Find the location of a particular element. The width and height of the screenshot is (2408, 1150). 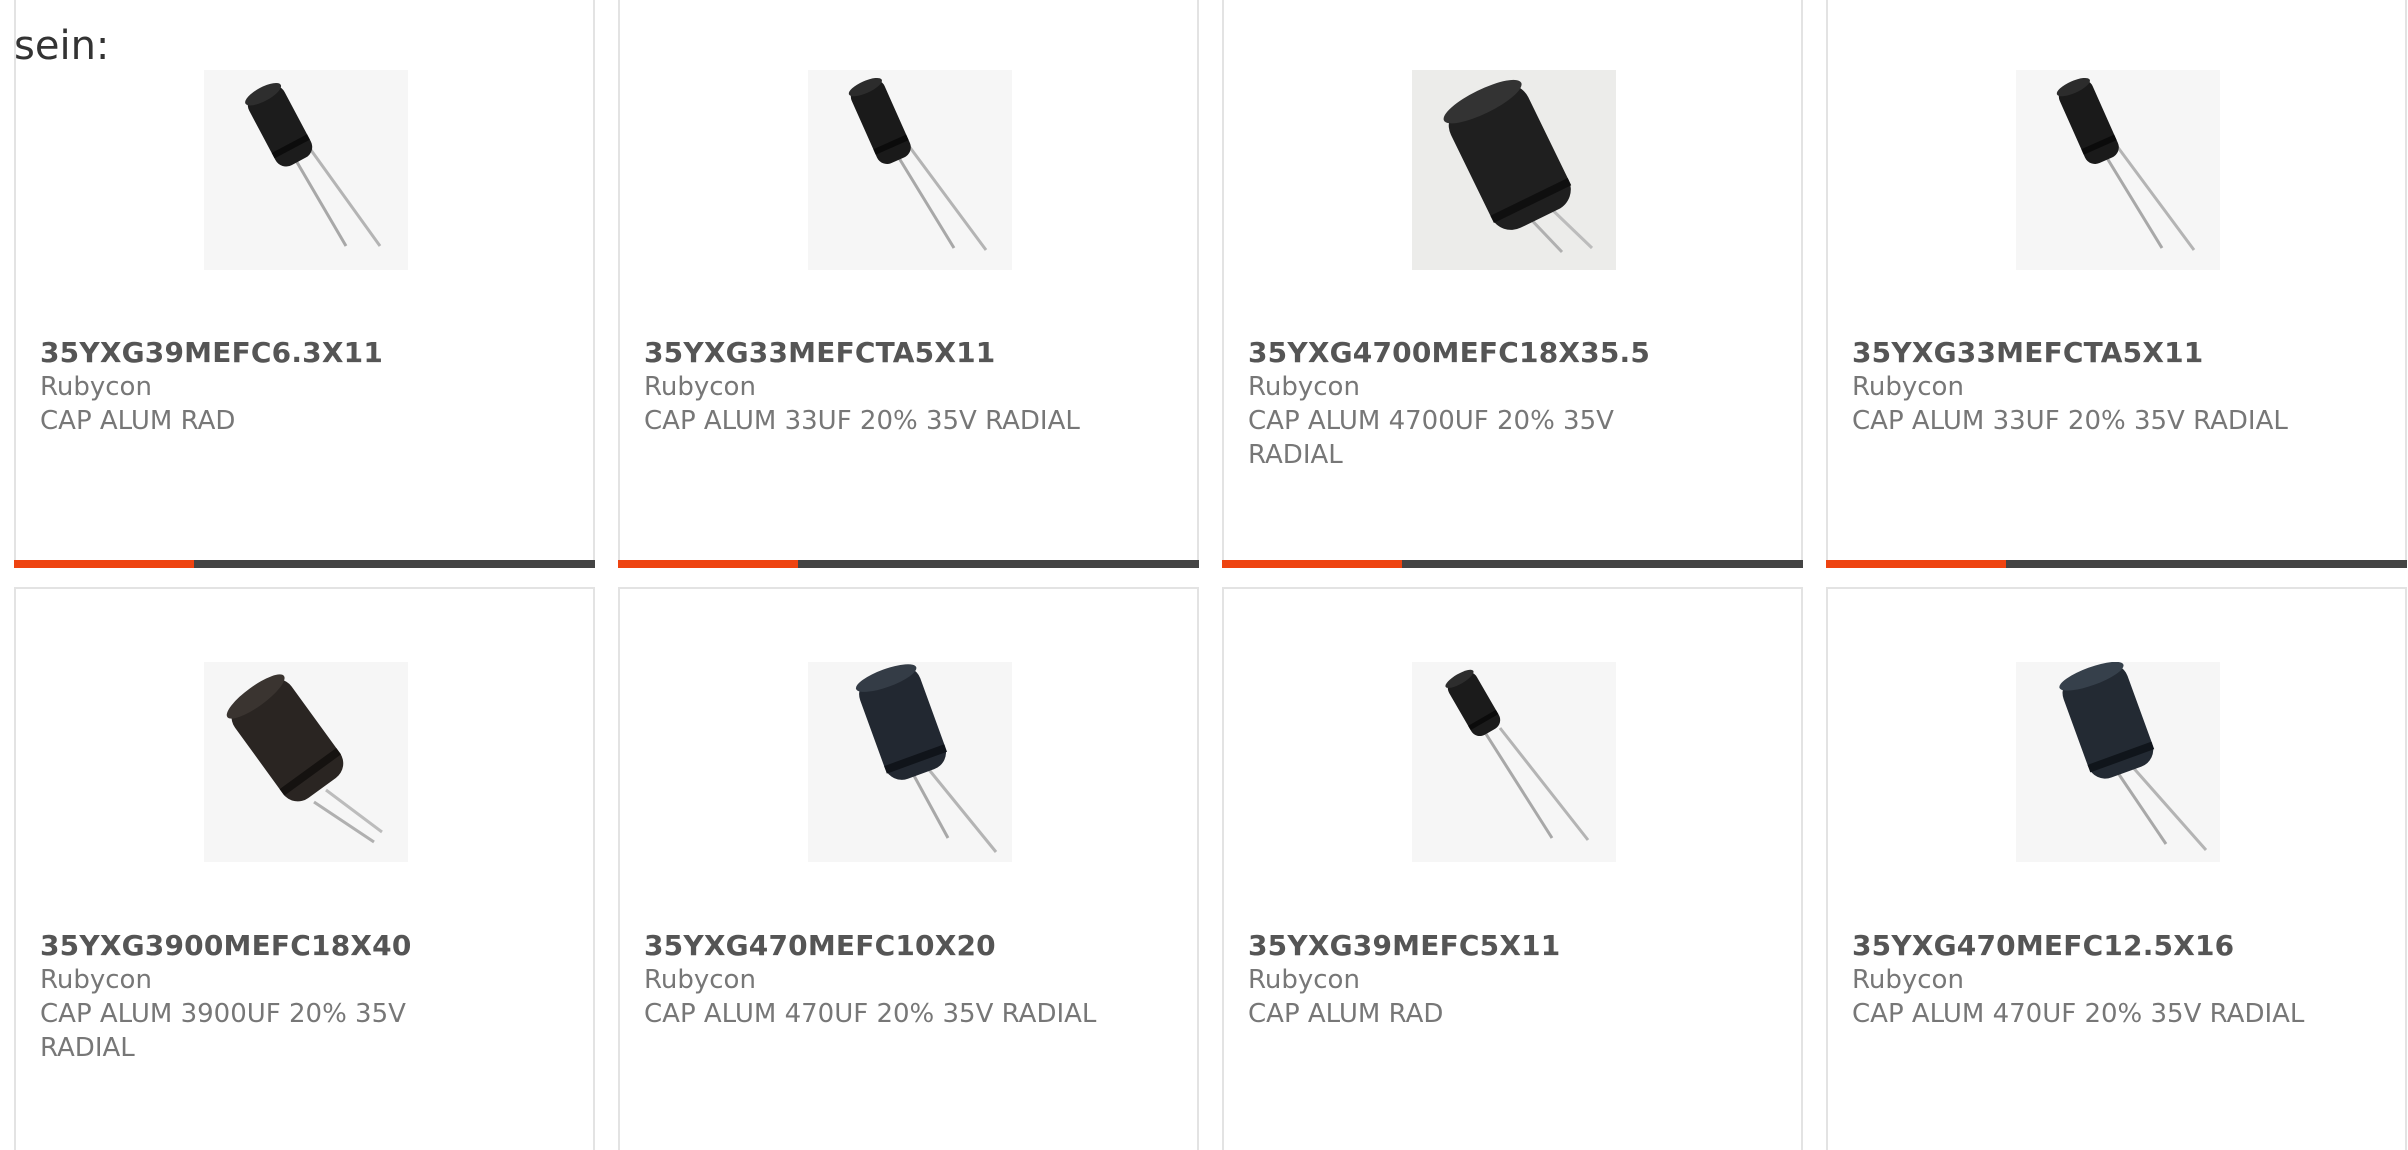

part-number-link: 35YXG4700MEFC18X35.5 is located at coordinates (1514, 353).